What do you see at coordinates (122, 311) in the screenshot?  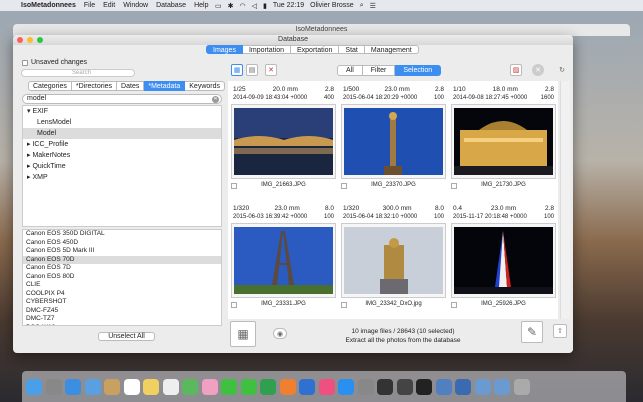 I see `model-list-item: DMC-FZ45` at bounding box center [122, 311].